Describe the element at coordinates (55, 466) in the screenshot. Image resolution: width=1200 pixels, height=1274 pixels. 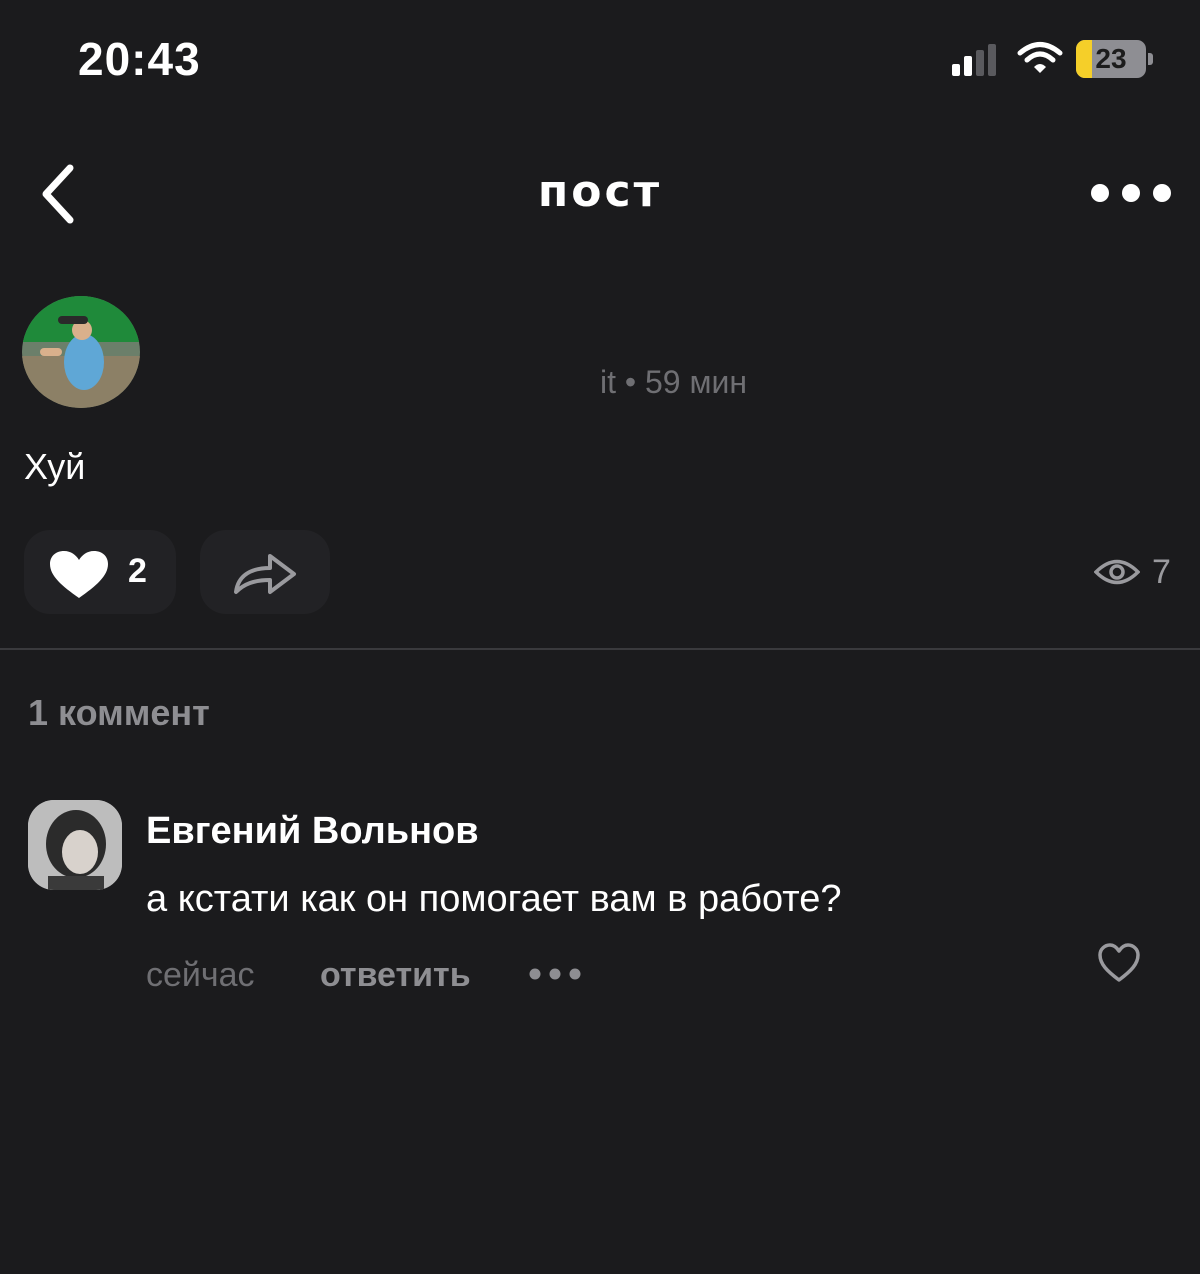
I see `post-text: Хуй` at that location.